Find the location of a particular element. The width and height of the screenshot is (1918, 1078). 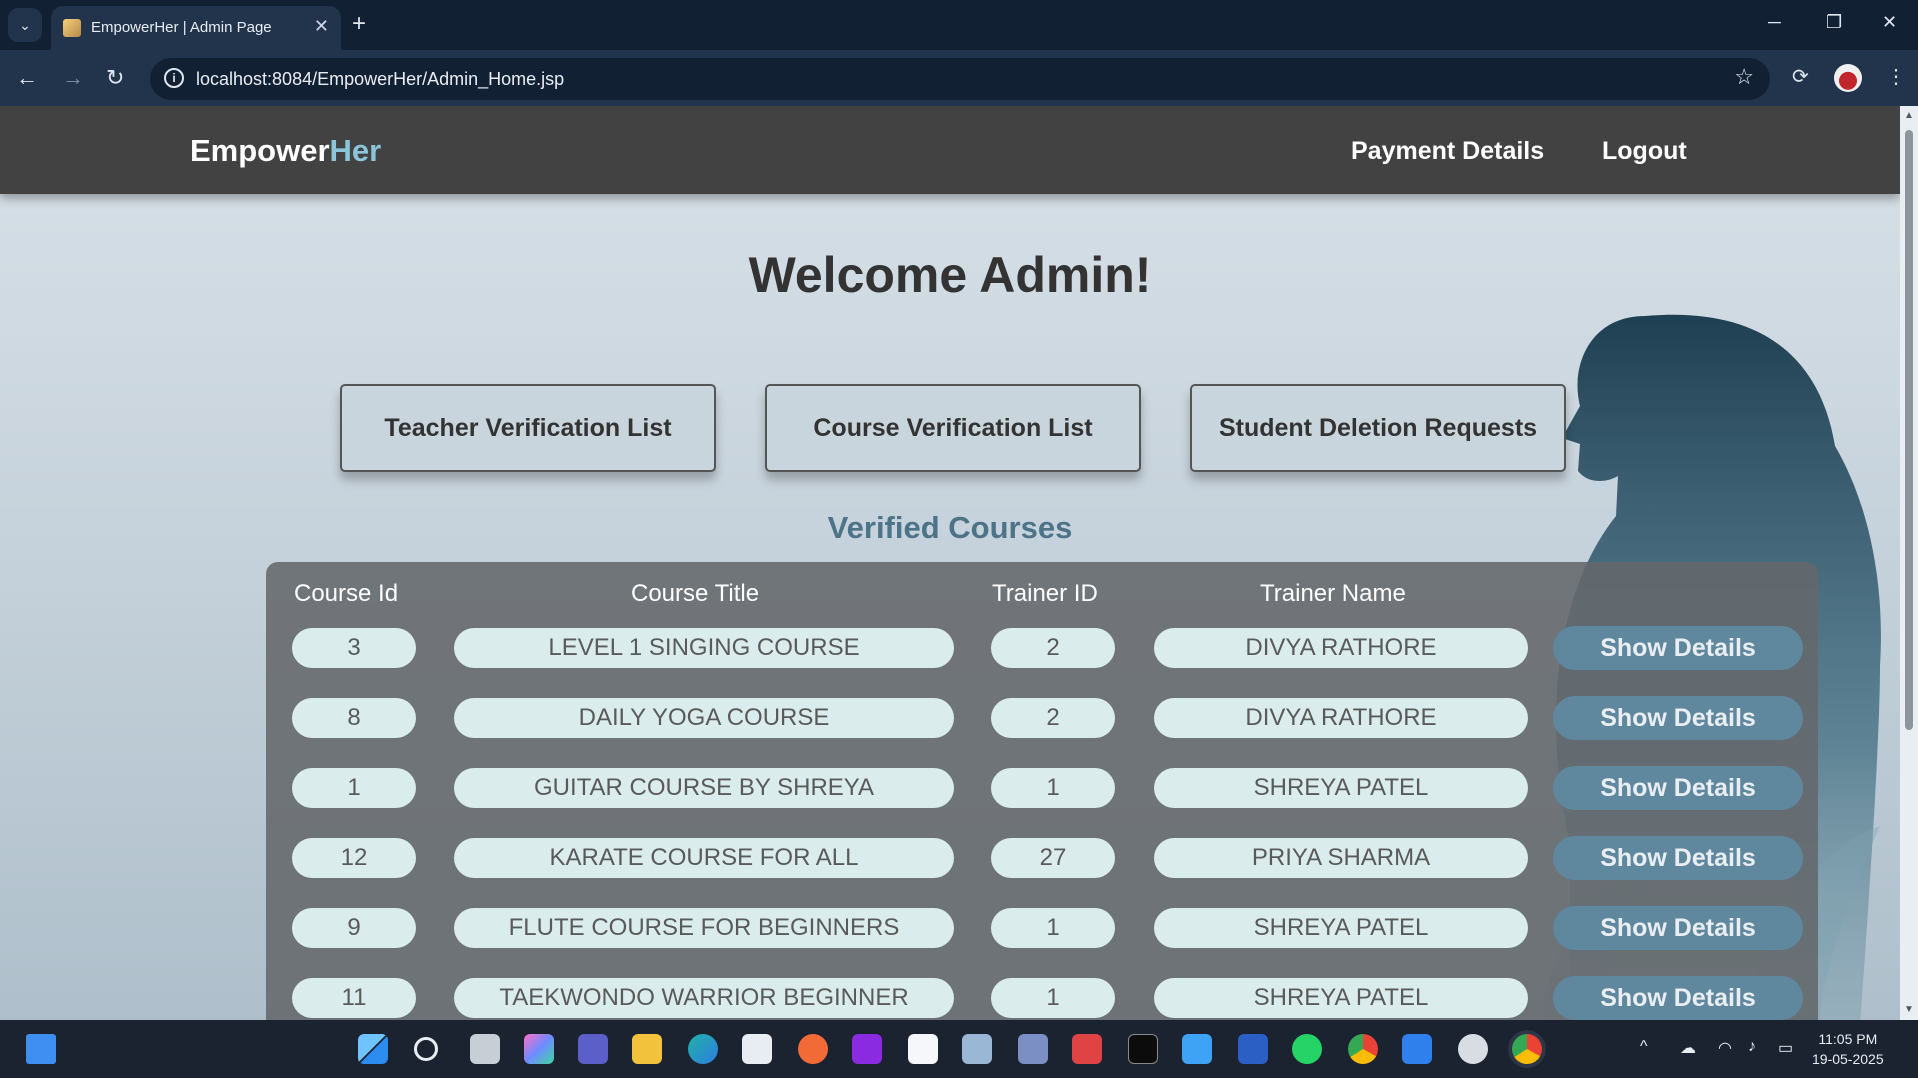

bookmark-star-icon: ☆ is located at coordinates (1744, 77).